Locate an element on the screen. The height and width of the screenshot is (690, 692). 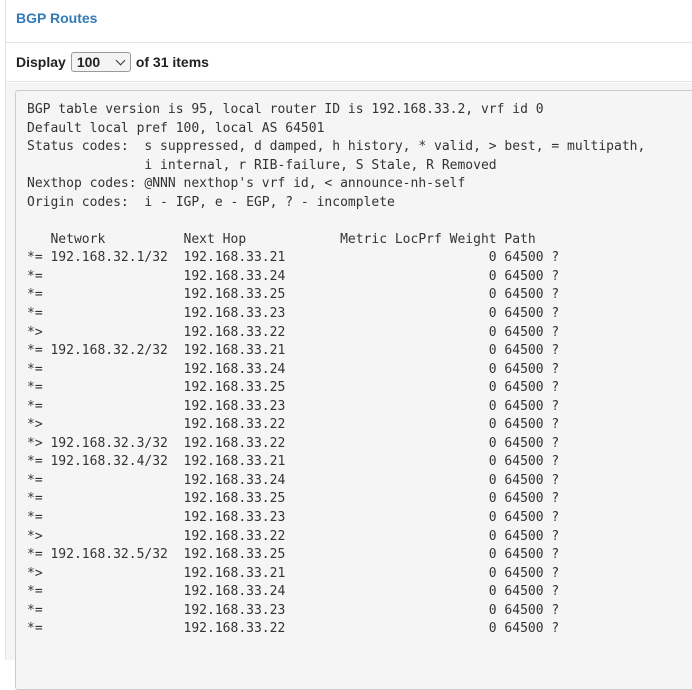
pagination-toolbar: Display 100 of 31 items is located at coordinates (349, 62).